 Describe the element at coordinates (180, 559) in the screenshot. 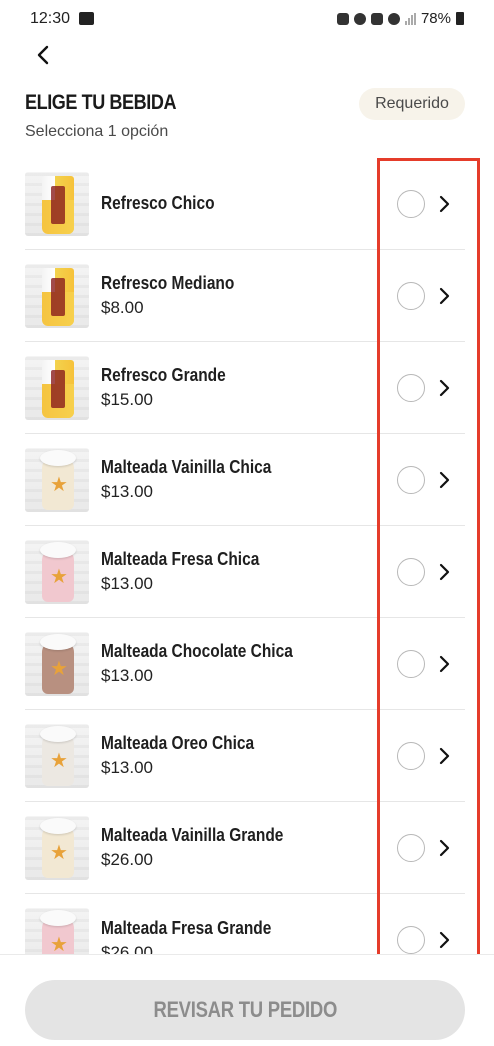

I see `item-name: Malteada Fresa Chica` at that location.